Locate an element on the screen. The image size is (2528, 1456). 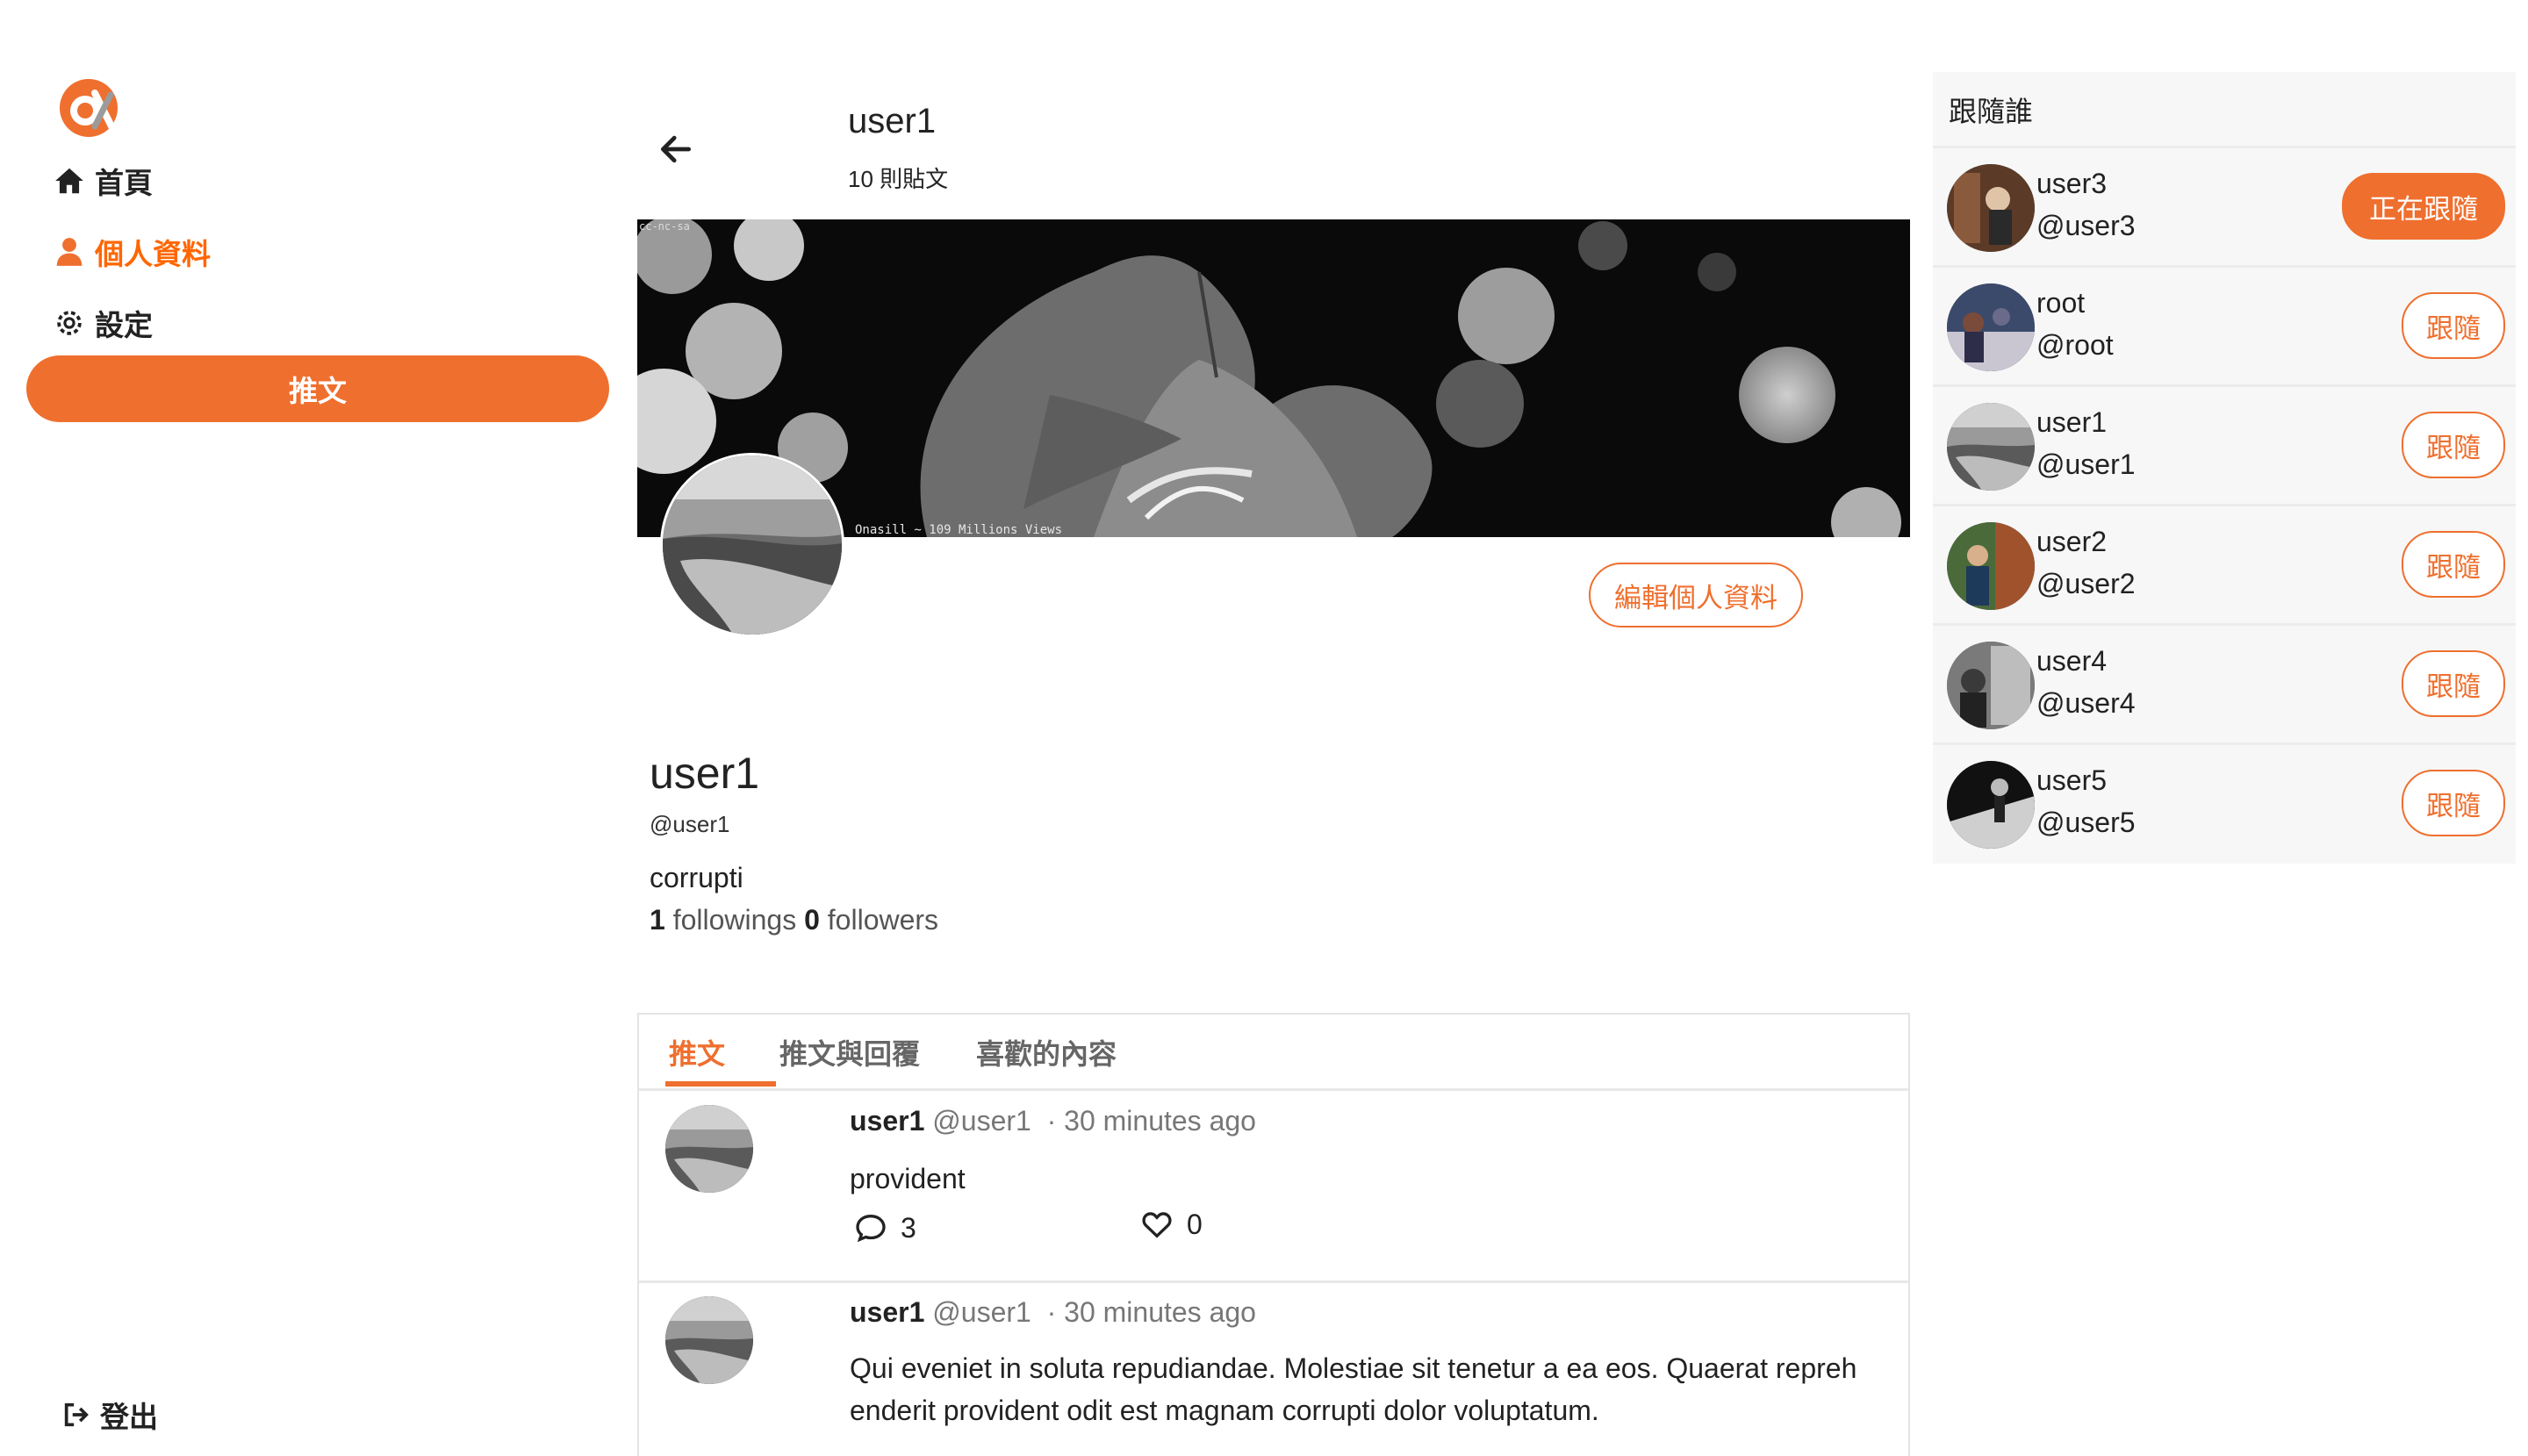
followers-link: 0 followers is located at coordinates (871, 920).